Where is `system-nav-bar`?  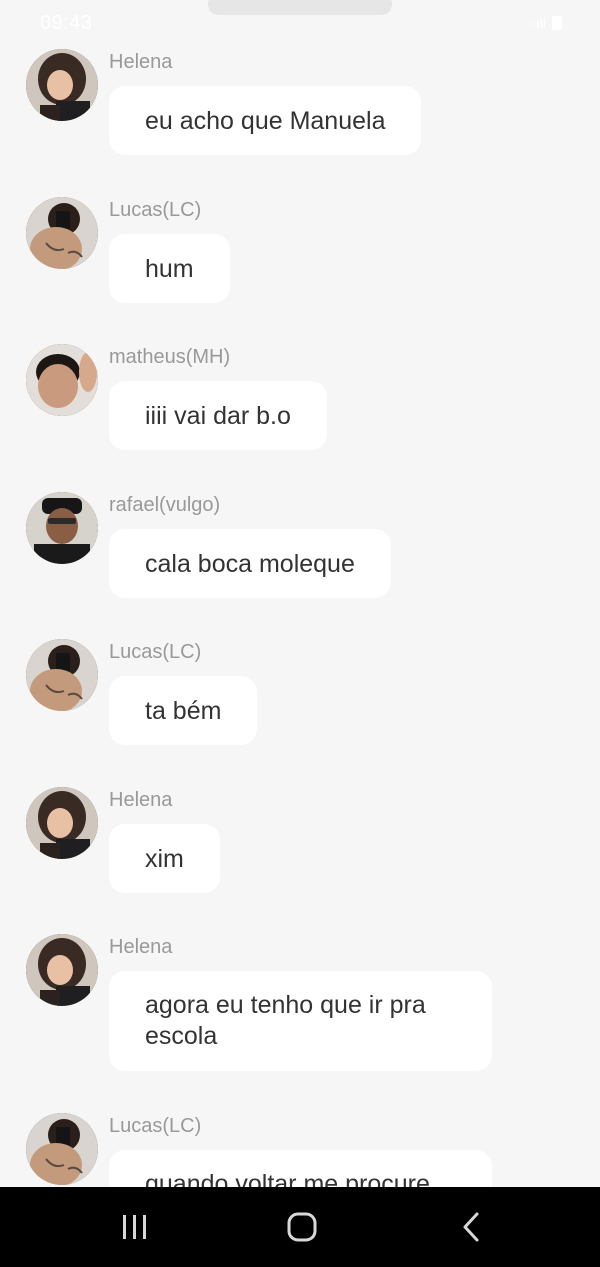
system-nav-bar is located at coordinates (300, 1227).